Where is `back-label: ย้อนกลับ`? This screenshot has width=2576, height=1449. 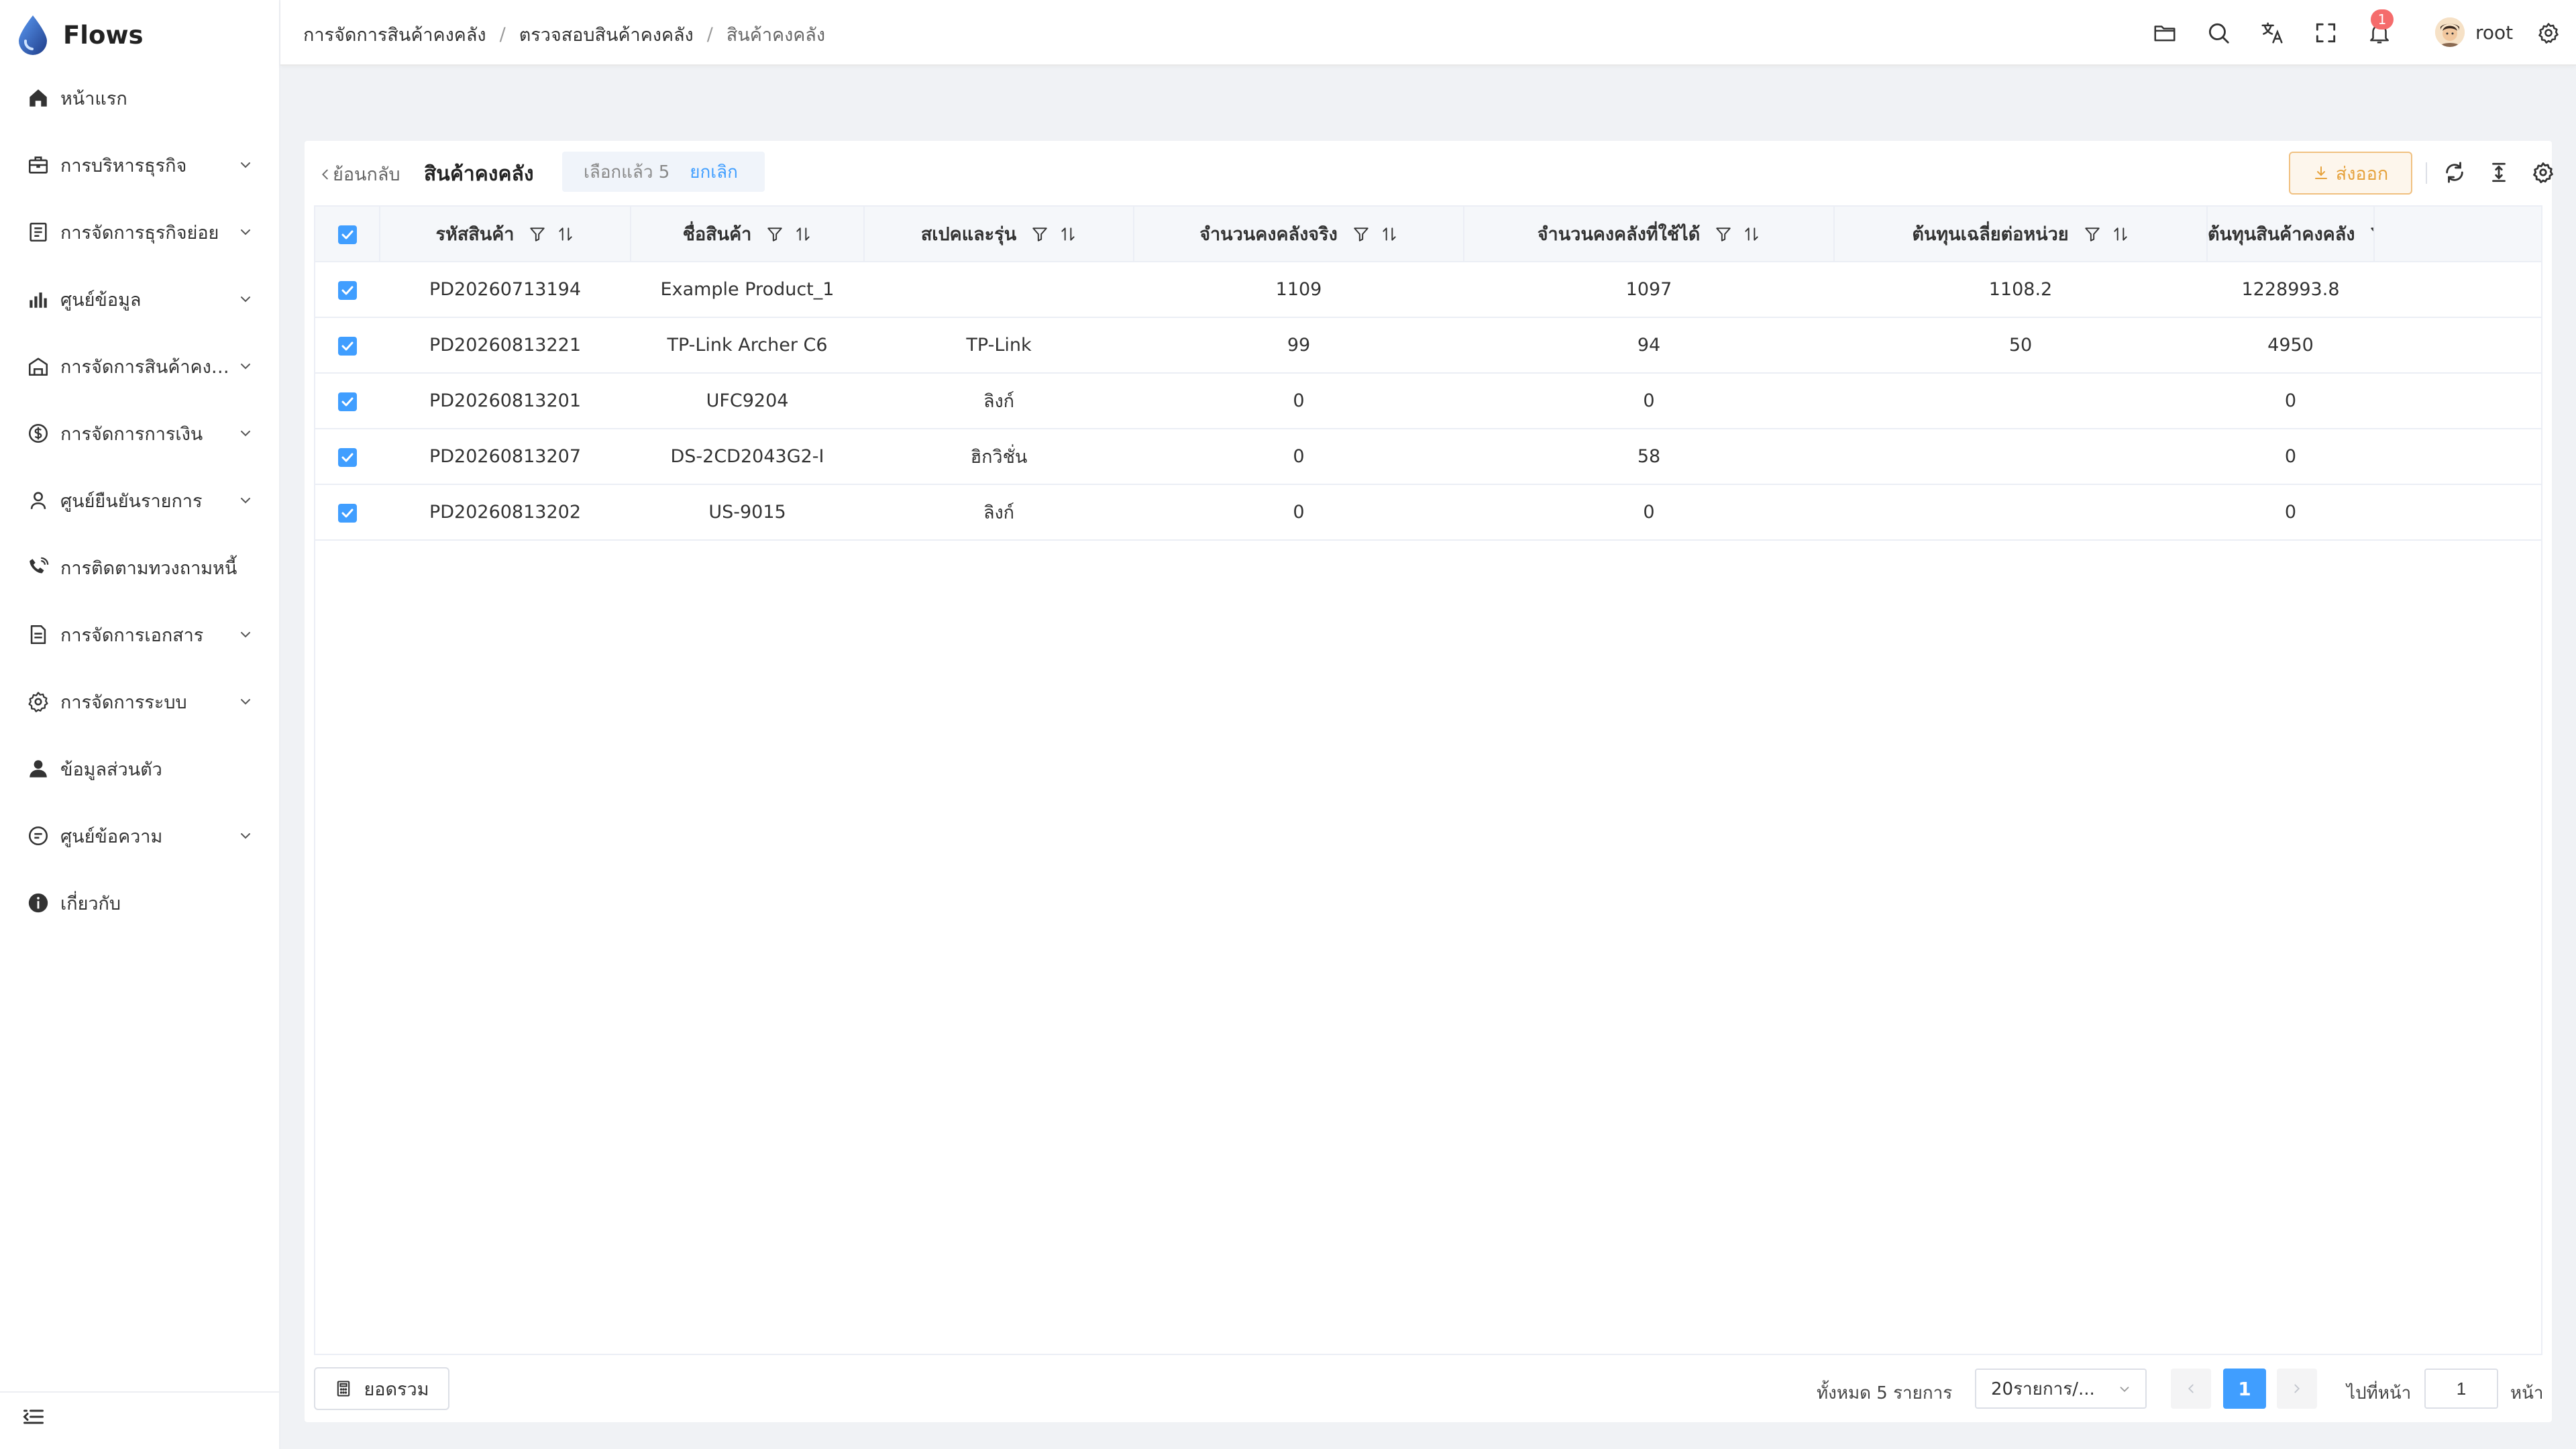
back-label: ย้อนกลับ is located at coordinates (366, 174).